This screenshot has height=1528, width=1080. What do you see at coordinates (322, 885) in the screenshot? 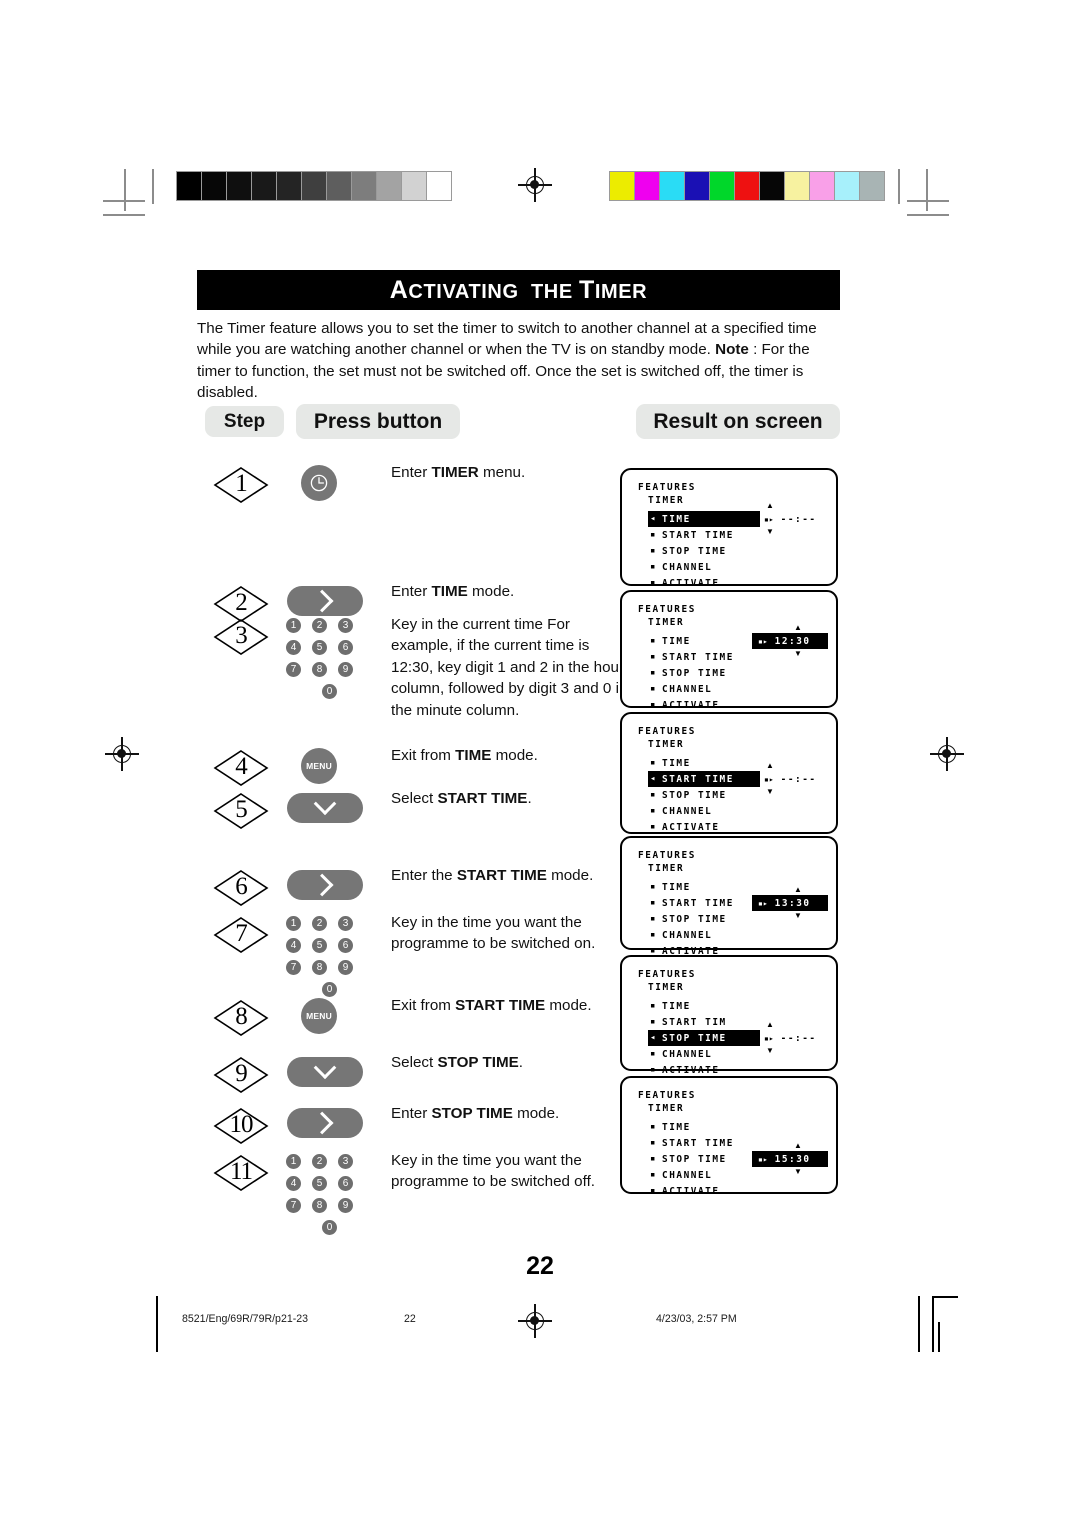
I see `chevron-right-icon` at bounding box center [322, 885].